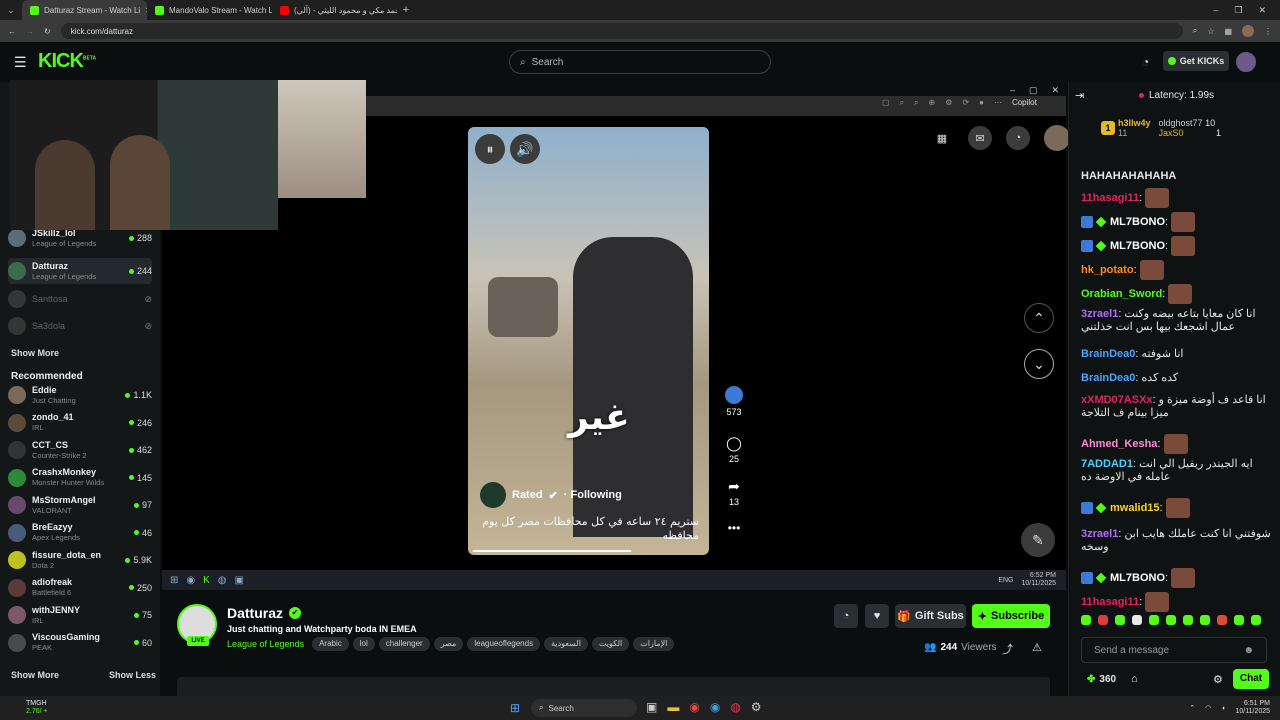  What do you see at coordinates (406, 10) in the screenshot?
I see `new-tab-icon: +` at bounding box center [406, 10].